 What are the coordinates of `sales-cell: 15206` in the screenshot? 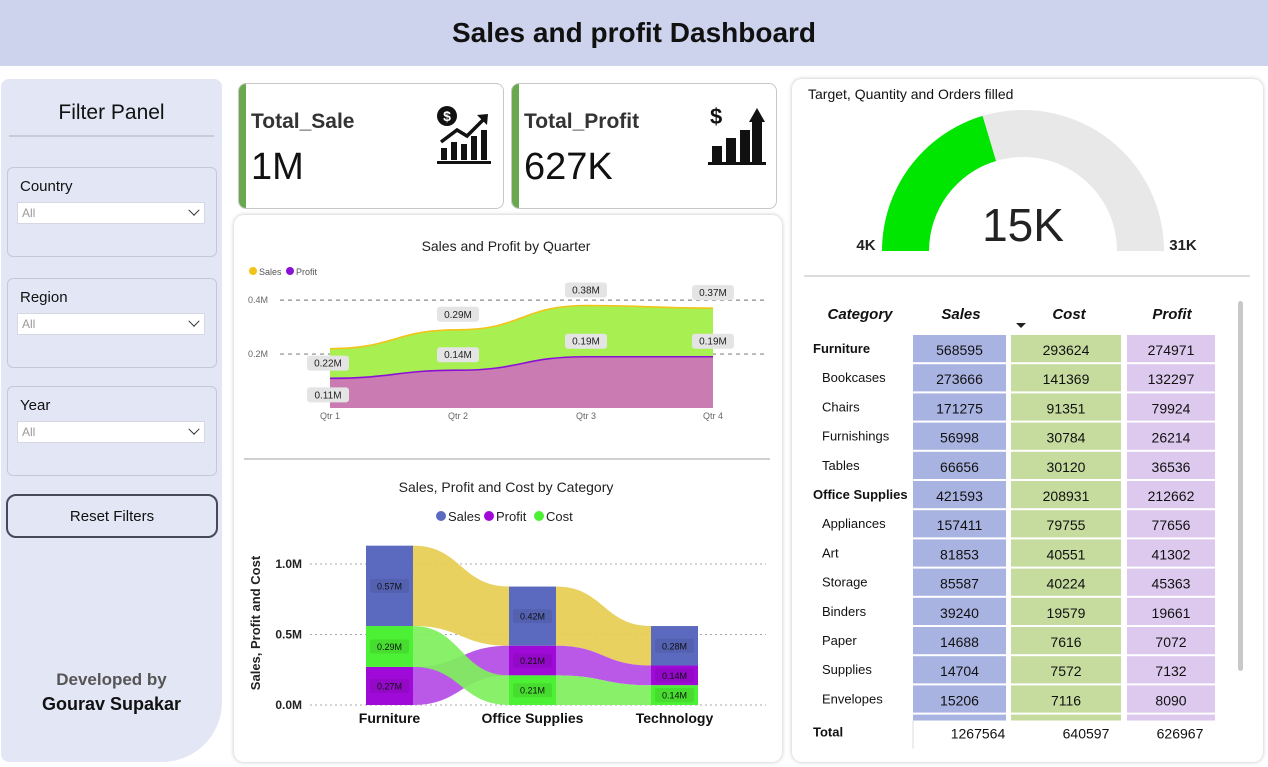 It's located at (959, 700).